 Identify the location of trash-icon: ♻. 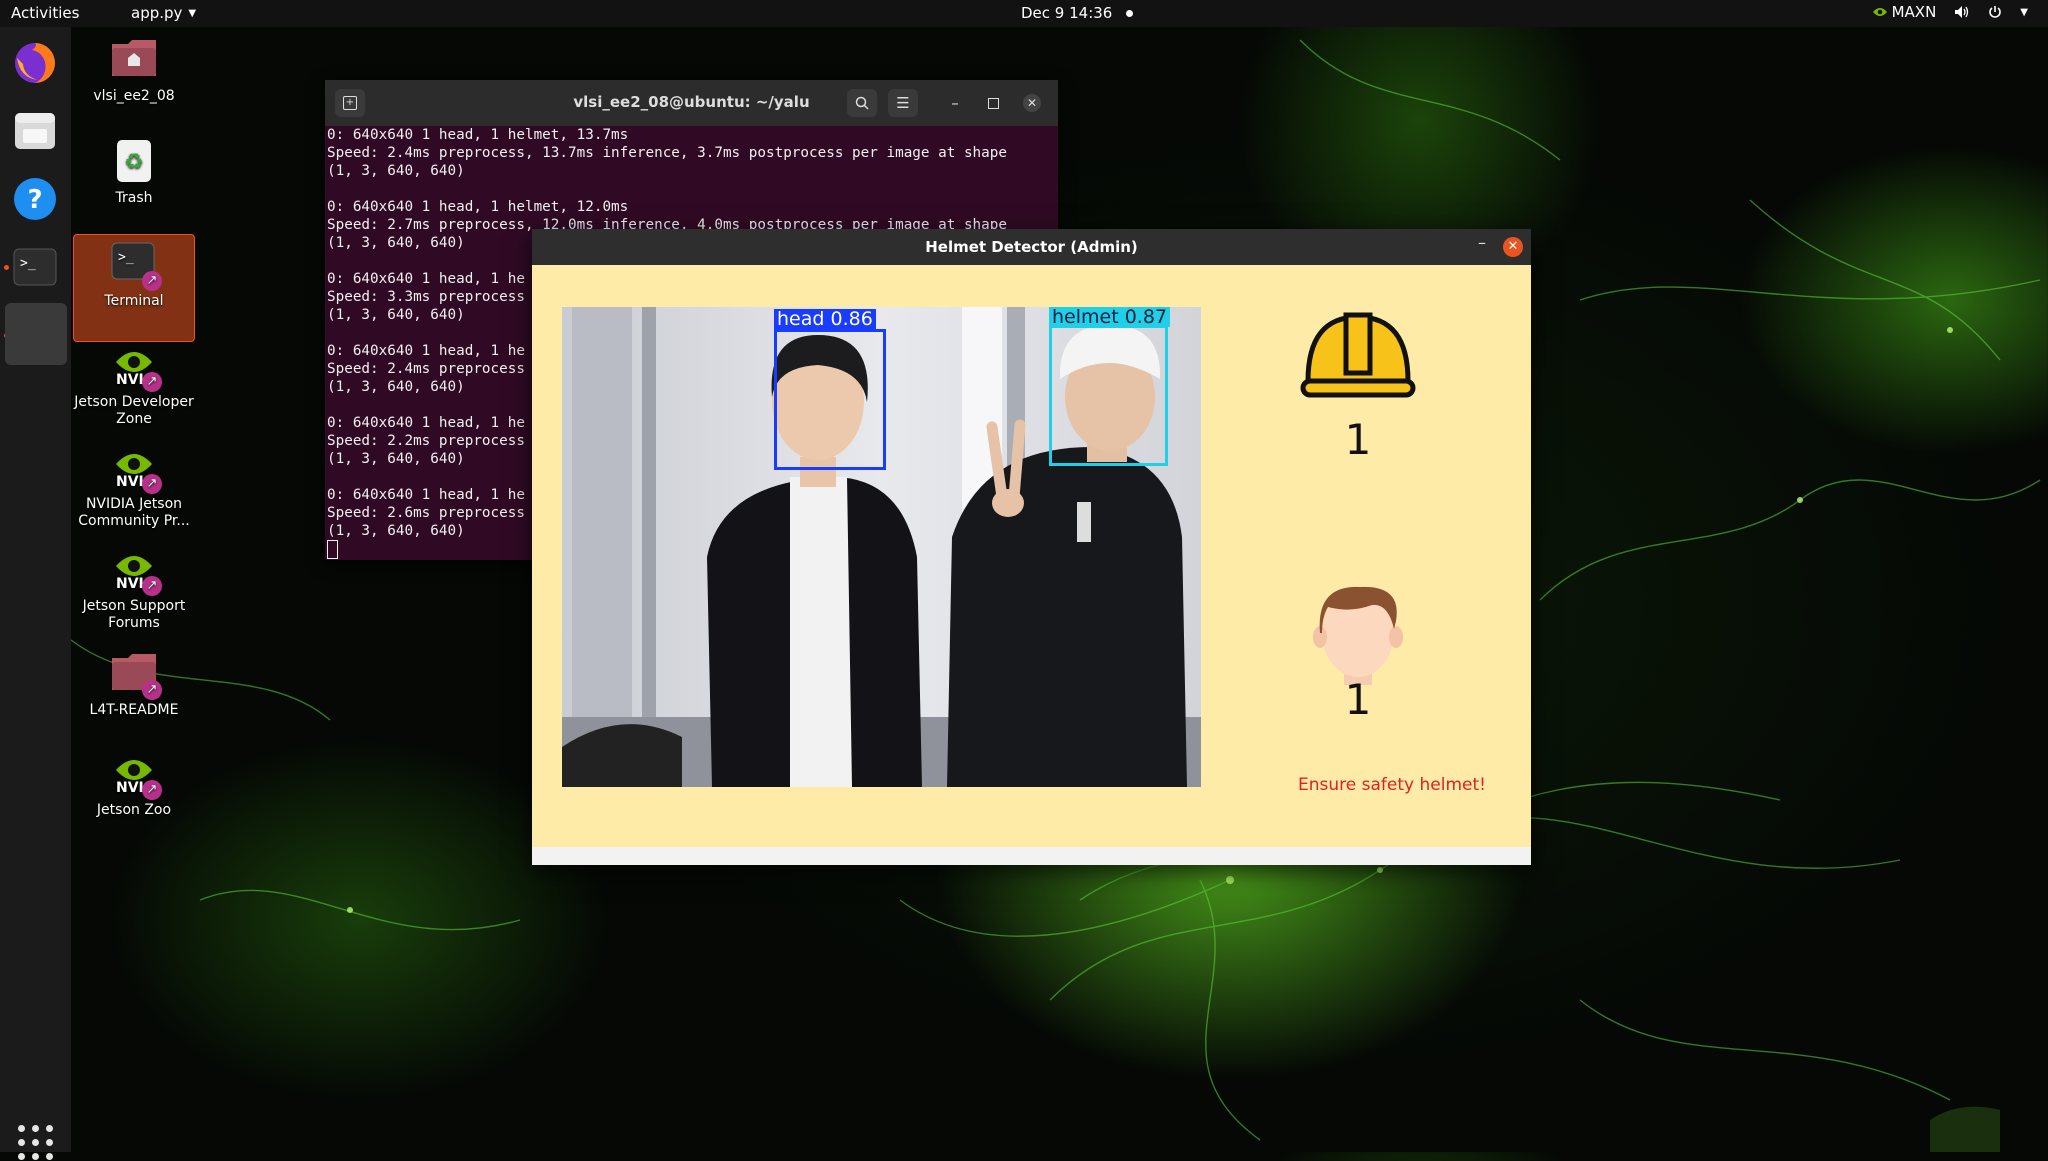
(134, 161).